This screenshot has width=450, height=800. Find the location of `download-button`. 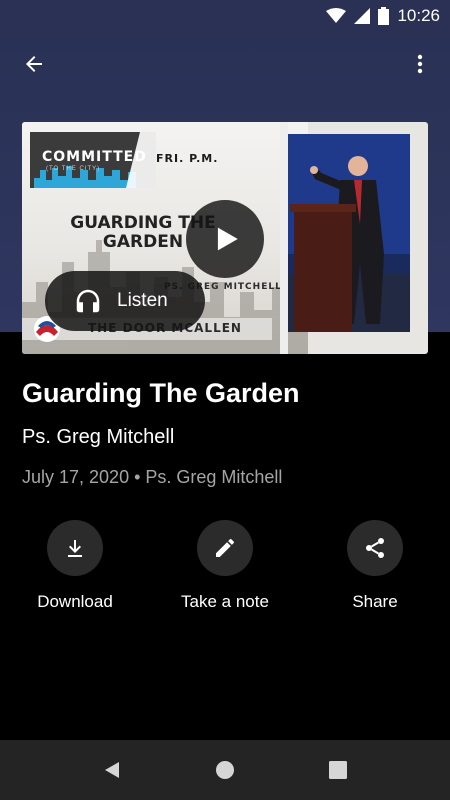

download-button is located at coordinates (75, 548).